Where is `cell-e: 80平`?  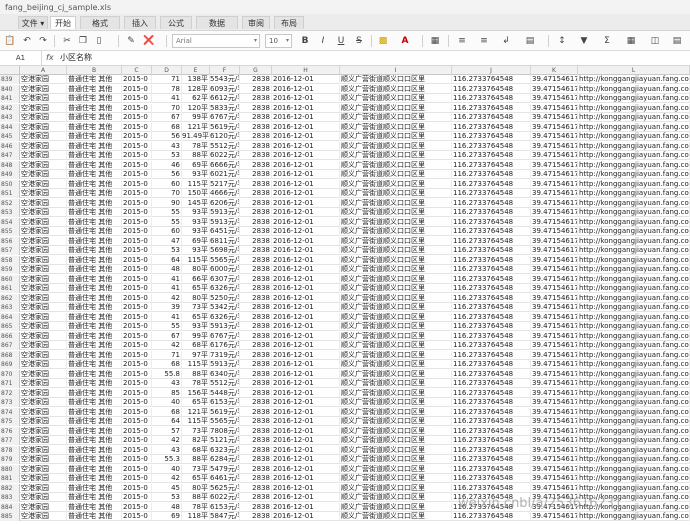 cell-e: 80平 is located at coordinates (196, 269).